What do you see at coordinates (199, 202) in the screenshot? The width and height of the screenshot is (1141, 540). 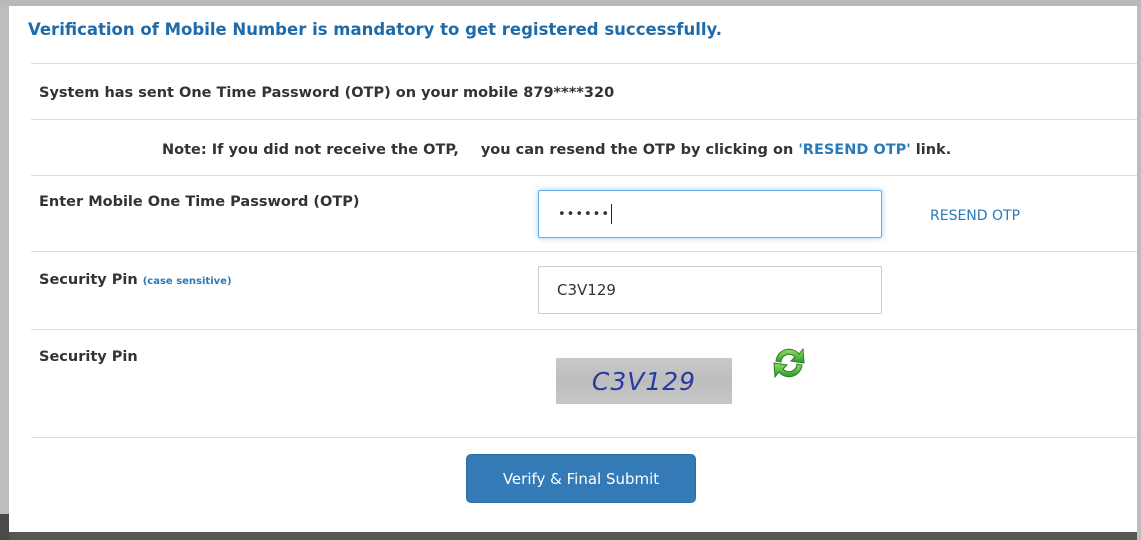 I see `otp-label: Enter Mobile One Time Password (OTP)` at bounding box center [199, 202].